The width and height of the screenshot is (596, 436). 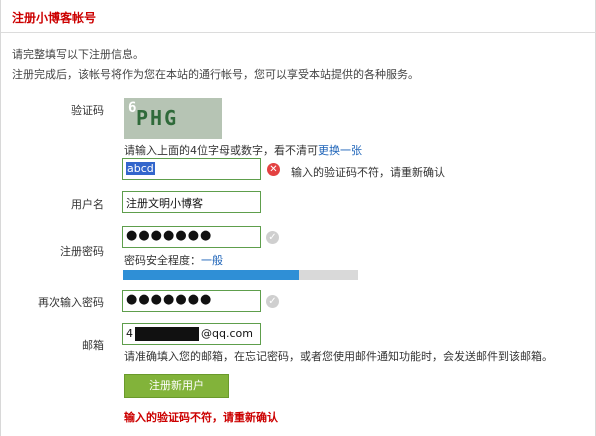 What do you see at coordinates (169, 235) in the screenshot?
I see `password-input-value: ●●●●●●●` at bounding box center [169, 235].